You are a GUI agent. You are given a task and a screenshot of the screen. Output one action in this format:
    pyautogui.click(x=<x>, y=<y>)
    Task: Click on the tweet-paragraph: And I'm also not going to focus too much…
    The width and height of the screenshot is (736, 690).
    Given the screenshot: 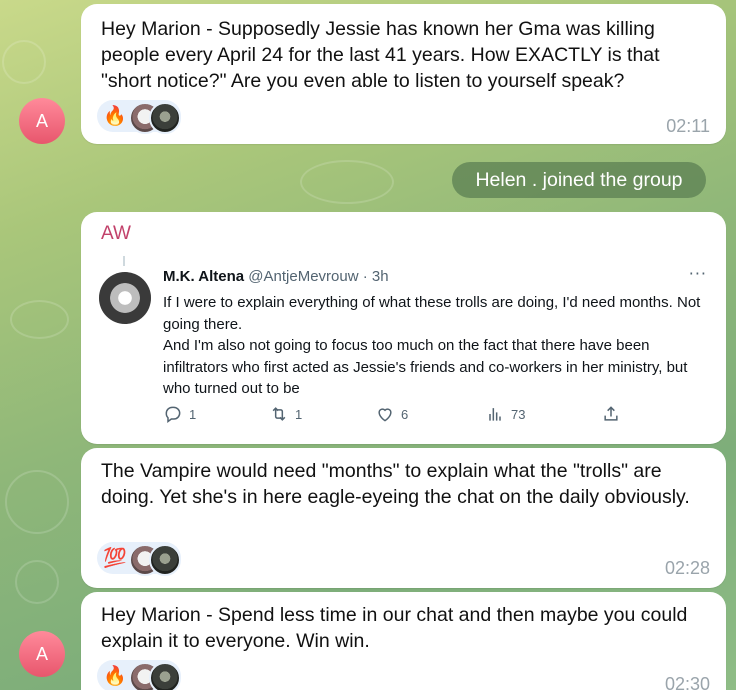 What is the action you would take?
    pyautogui.click(x=425, y=367)
    